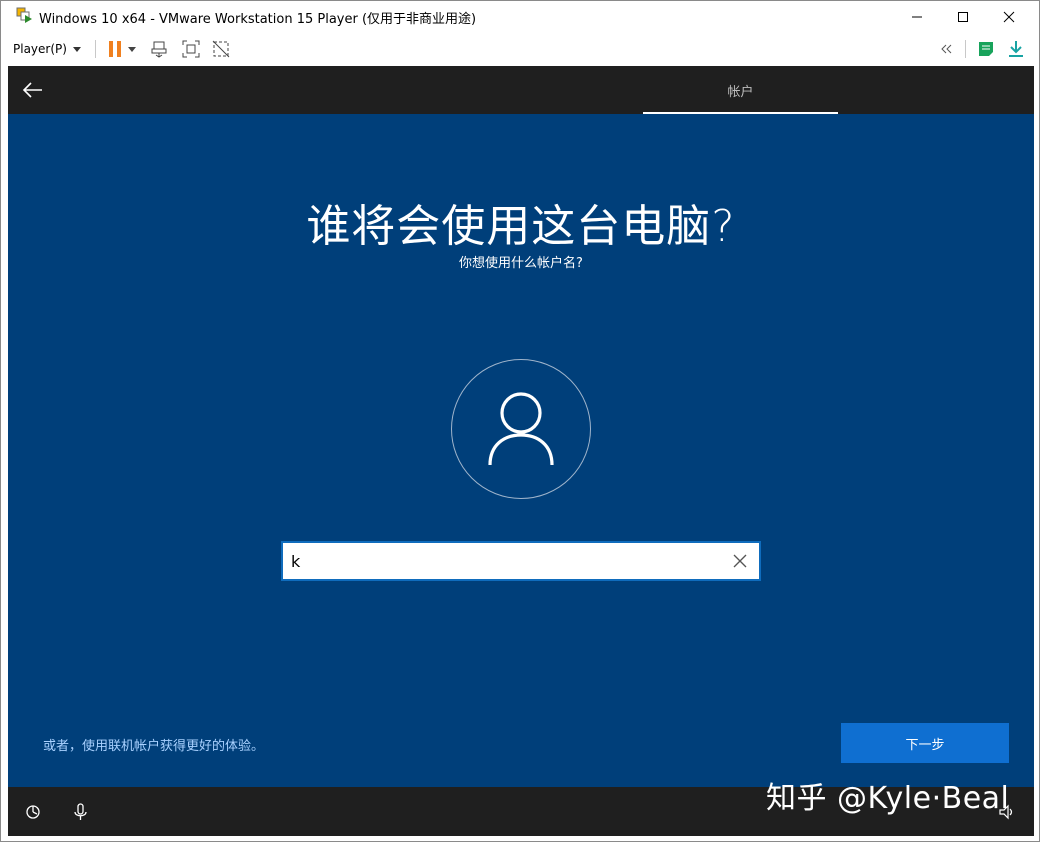 The height and width of the screenshot is (842, 1040). I want to click on page-subtitle: 你想使用什么帐户名?, so click(521, 263).